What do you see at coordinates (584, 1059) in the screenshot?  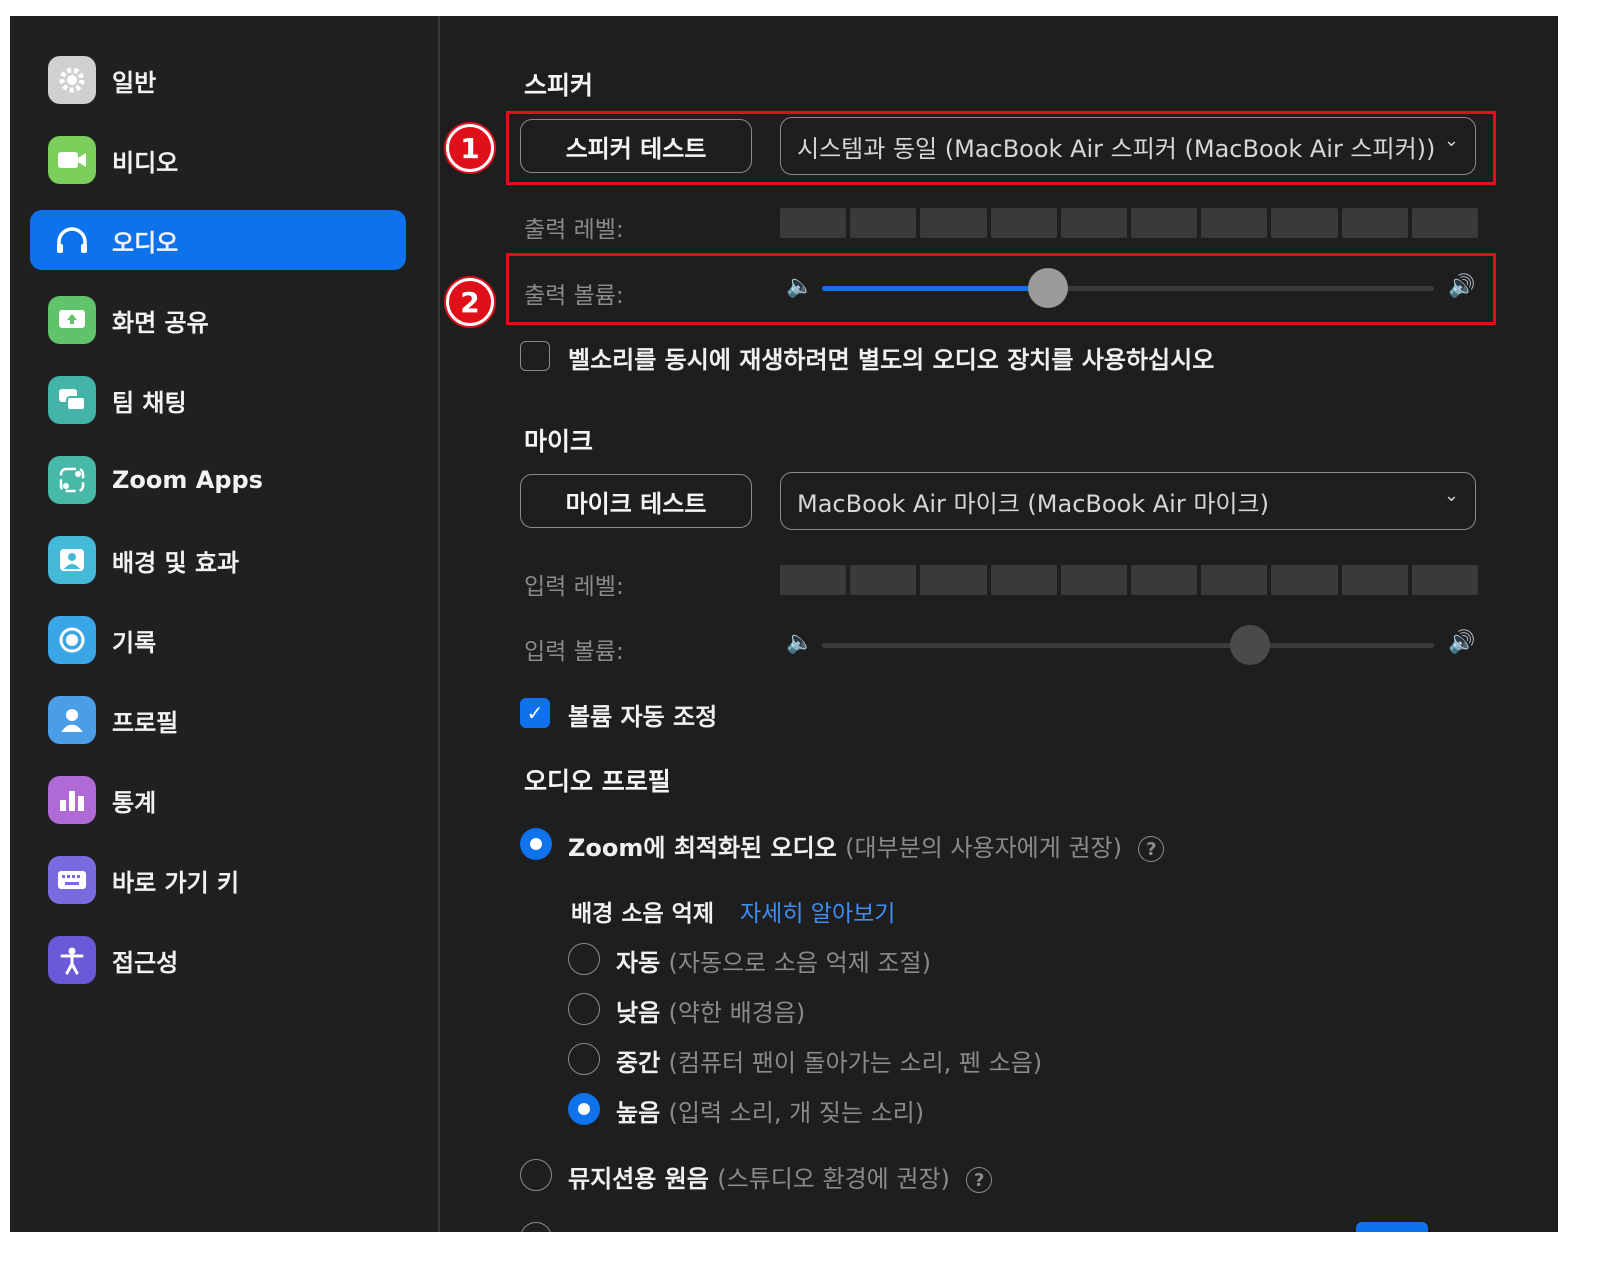 I see `noise-medium-radio` at bounding box center [584, 1059].